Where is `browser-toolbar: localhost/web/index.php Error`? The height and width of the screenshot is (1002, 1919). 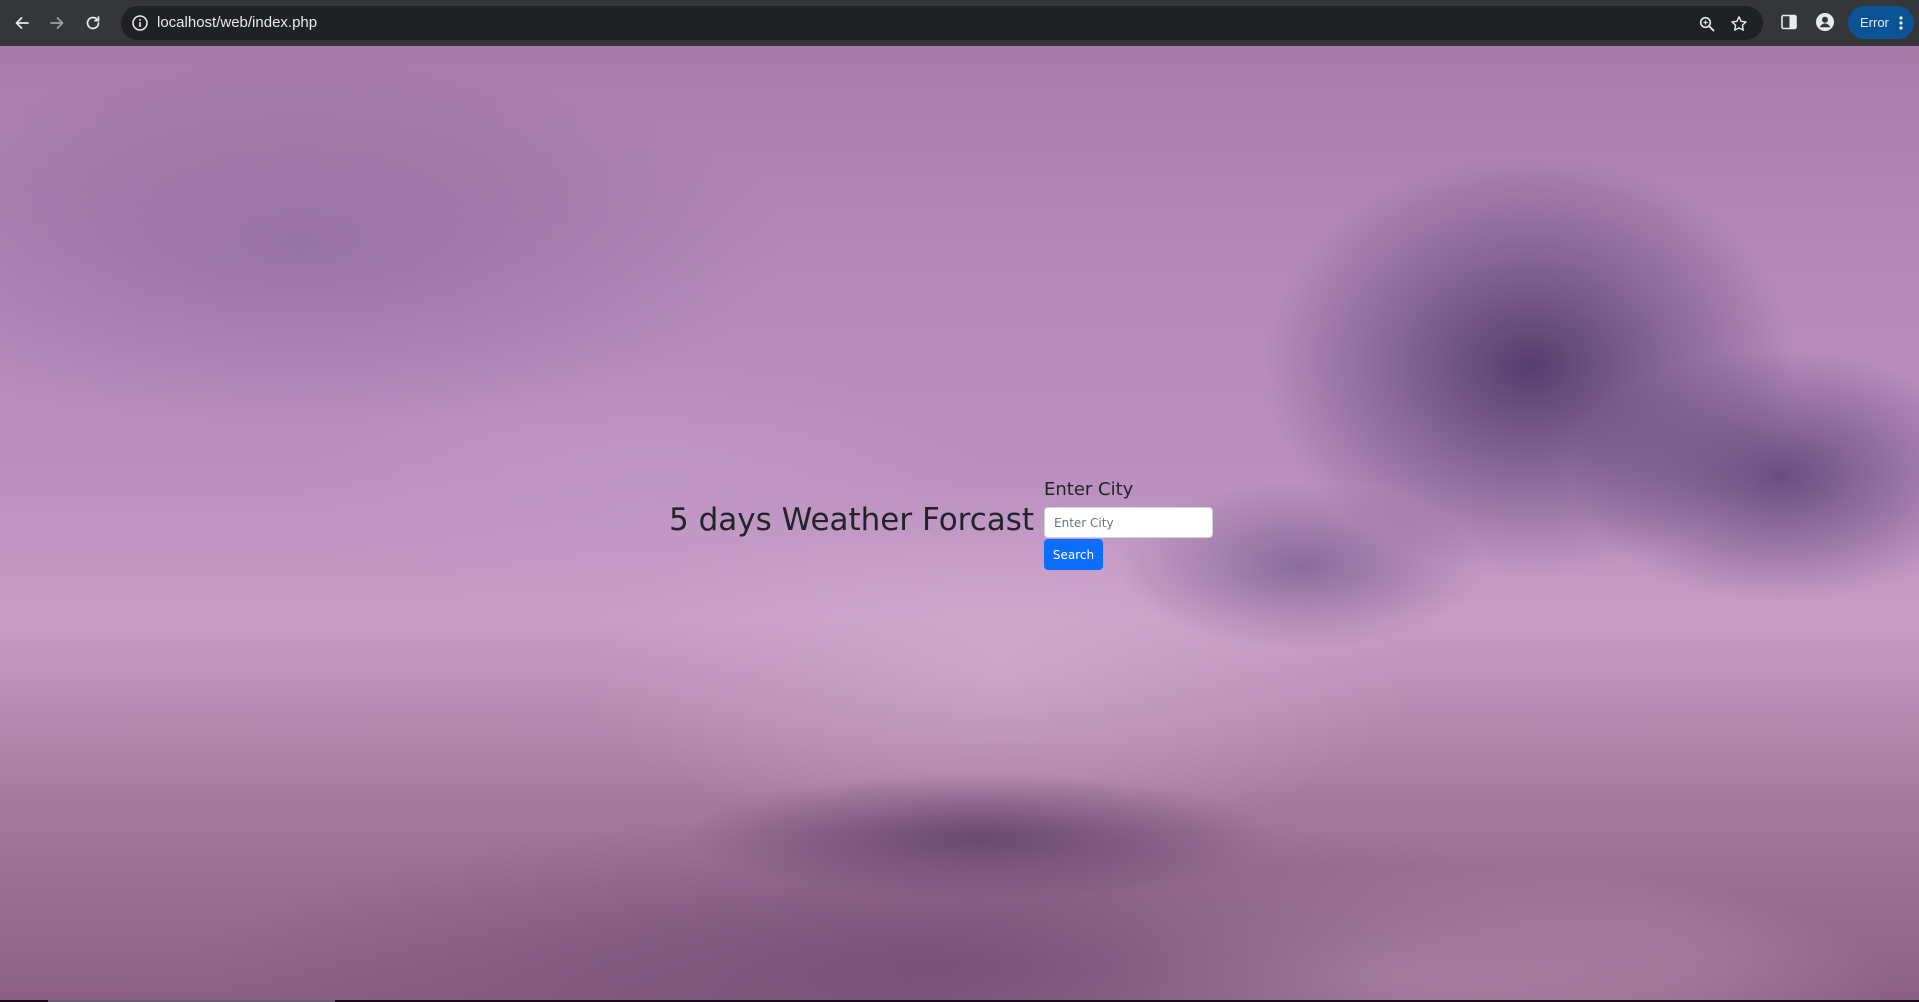
browser-toolbar: localhost/web/index.php Error is located at coordinates (959, 23).